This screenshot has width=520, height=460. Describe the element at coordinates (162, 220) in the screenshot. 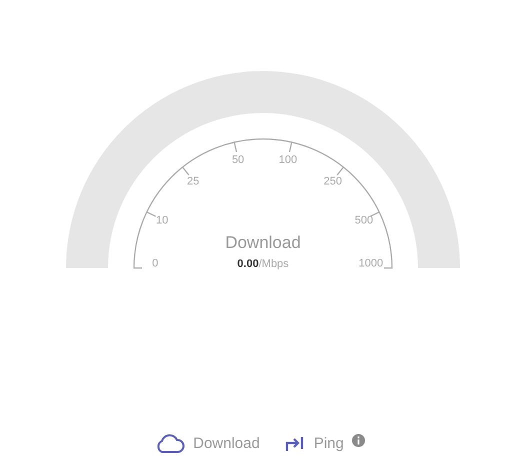

I see `scale-label: 10` at that location.